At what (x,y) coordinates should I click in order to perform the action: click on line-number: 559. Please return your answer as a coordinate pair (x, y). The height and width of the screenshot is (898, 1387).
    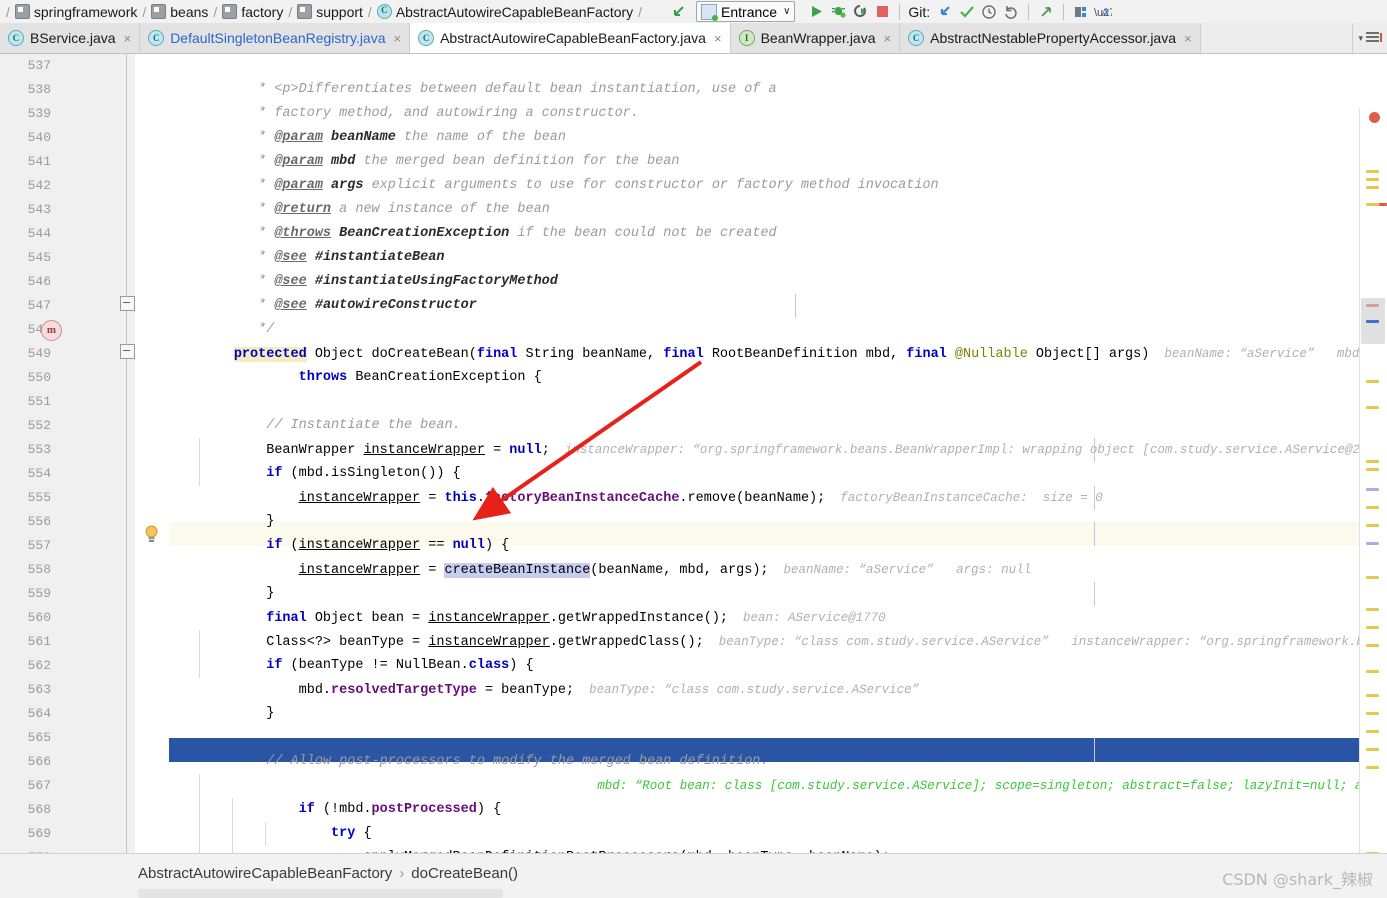
    Looking at the image, I should click on (39, 593).